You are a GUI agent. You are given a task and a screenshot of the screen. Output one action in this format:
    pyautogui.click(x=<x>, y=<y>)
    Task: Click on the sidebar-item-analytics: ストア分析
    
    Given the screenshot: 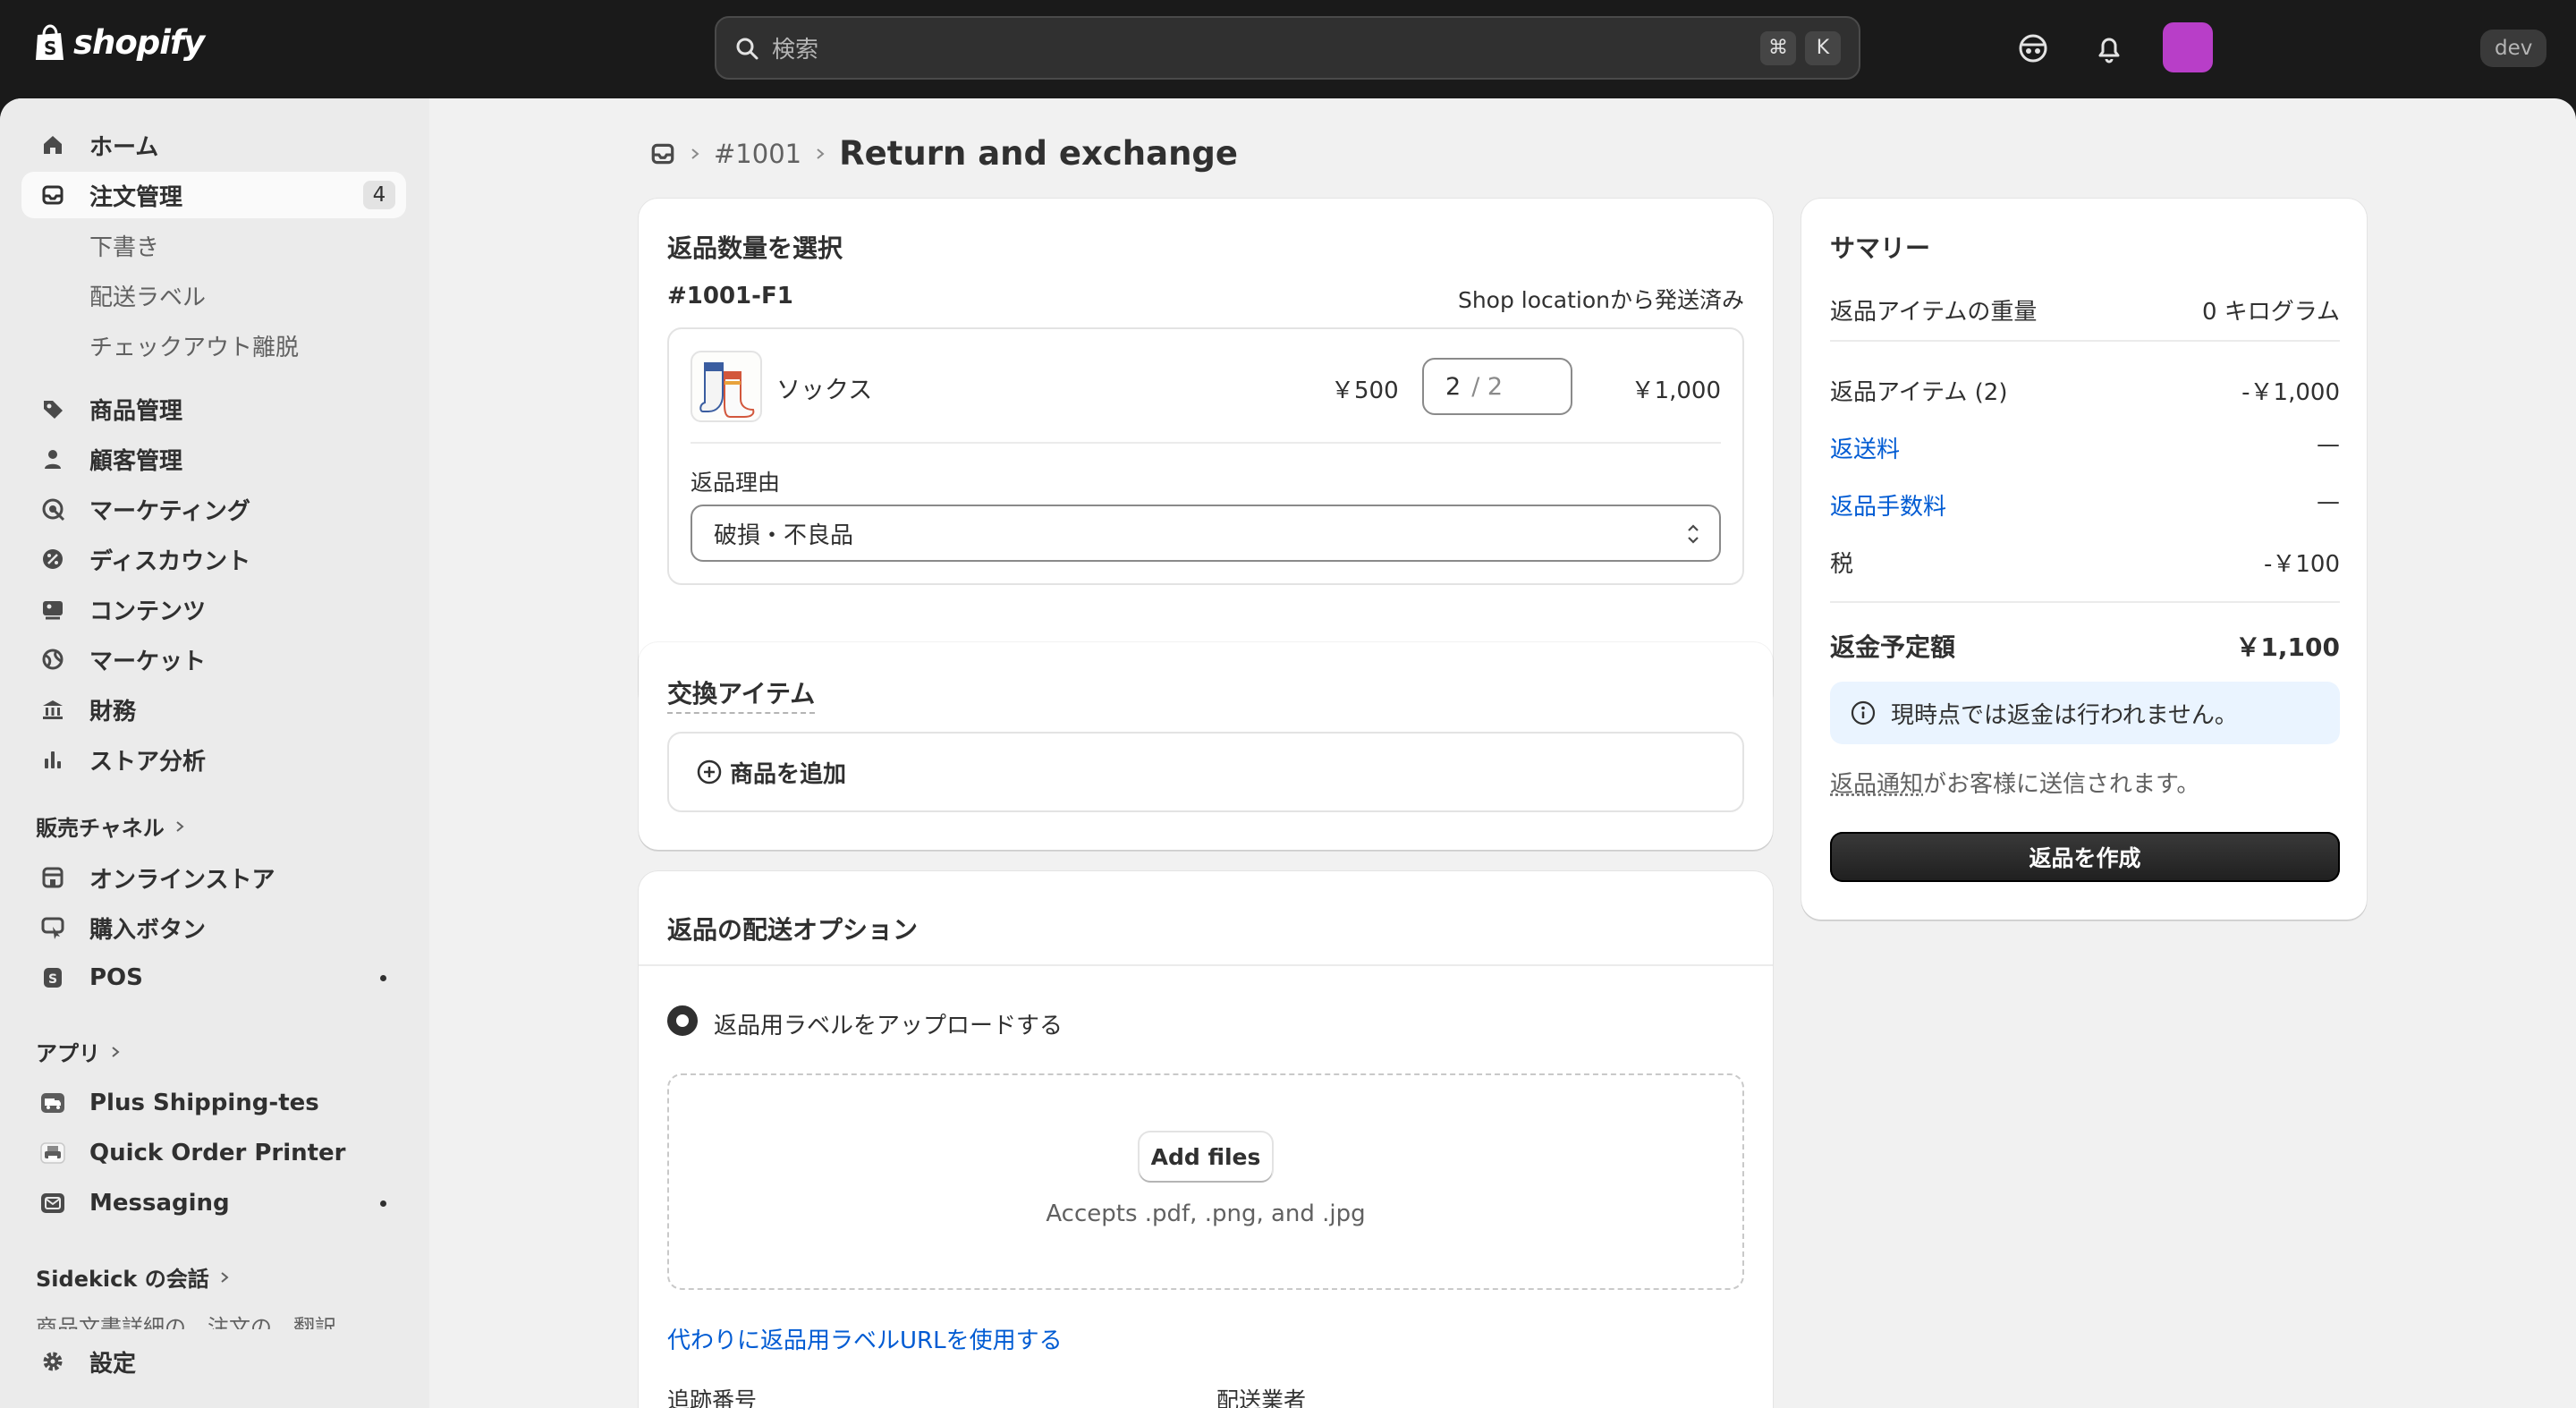 What is the action you would take?
    pyautogui.click(x=213, y=759)
    